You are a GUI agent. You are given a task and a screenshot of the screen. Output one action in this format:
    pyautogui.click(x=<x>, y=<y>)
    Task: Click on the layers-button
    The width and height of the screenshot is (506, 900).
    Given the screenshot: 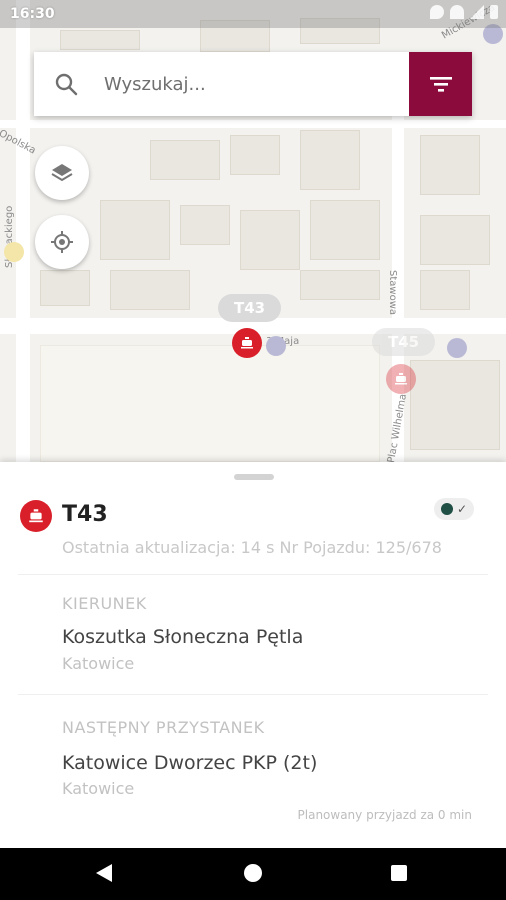 What is the action you would take?
    pyautogui.click(x=62, y=173)
    